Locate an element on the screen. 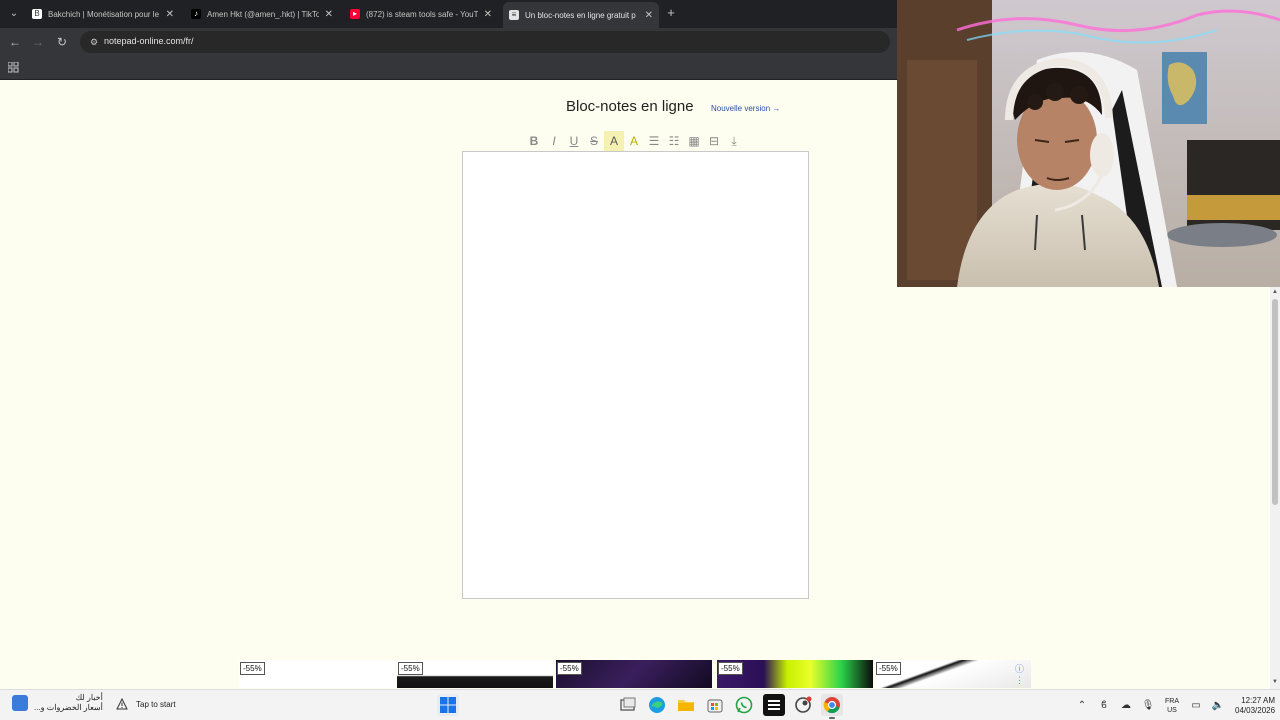  editor-format-toolbar: B I U S A A ☰ ☷ ▦ ⊟ ⤓ is located at coordinates (634, 141).